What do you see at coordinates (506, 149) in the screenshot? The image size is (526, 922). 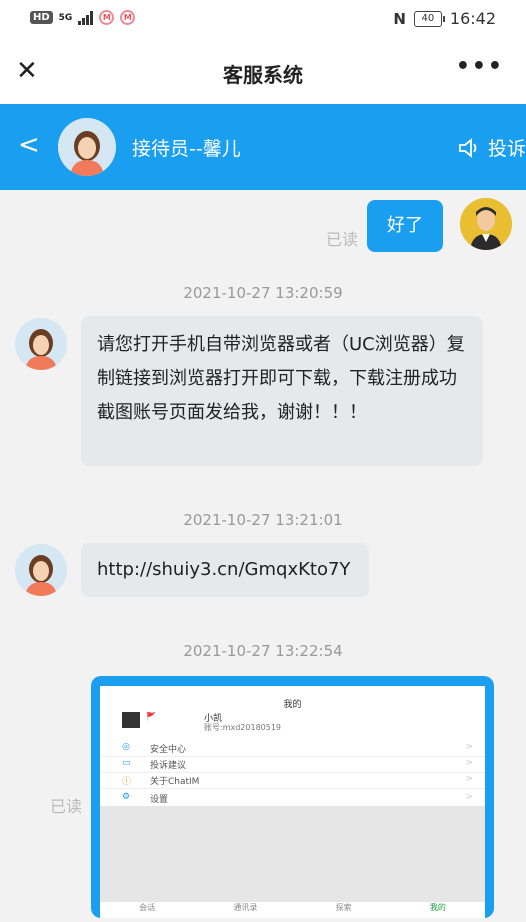 I see `complain-label: 投诉` at bounding box center [506, 149].